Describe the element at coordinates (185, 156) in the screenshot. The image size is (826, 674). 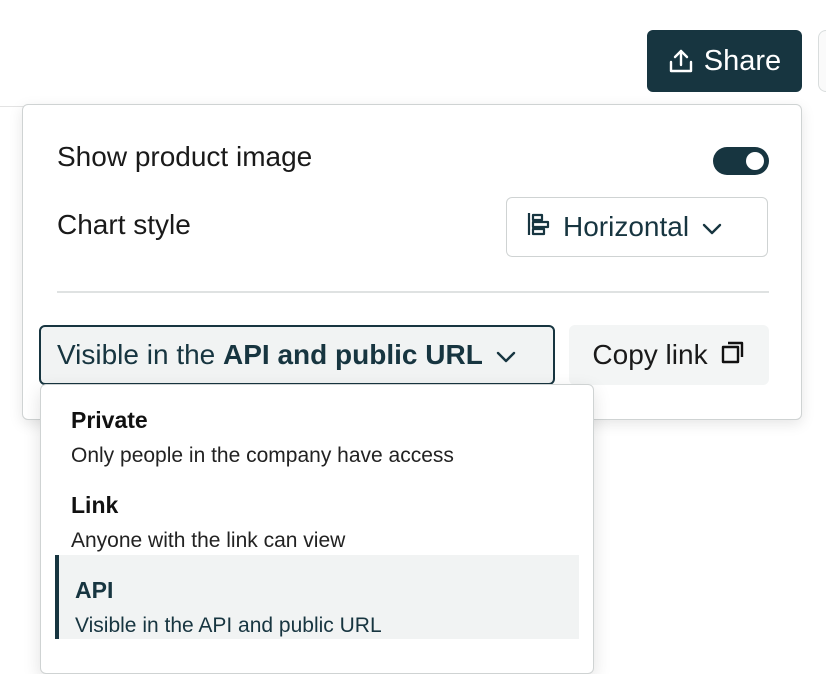
I see `show-product-image-label: Show product image` at that location.